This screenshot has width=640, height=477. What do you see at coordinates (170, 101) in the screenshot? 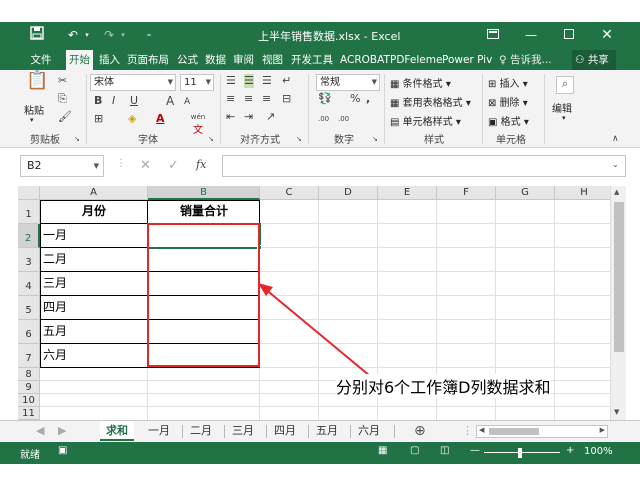
I see `grow-font-button: A` at bounding box center [170, 101].